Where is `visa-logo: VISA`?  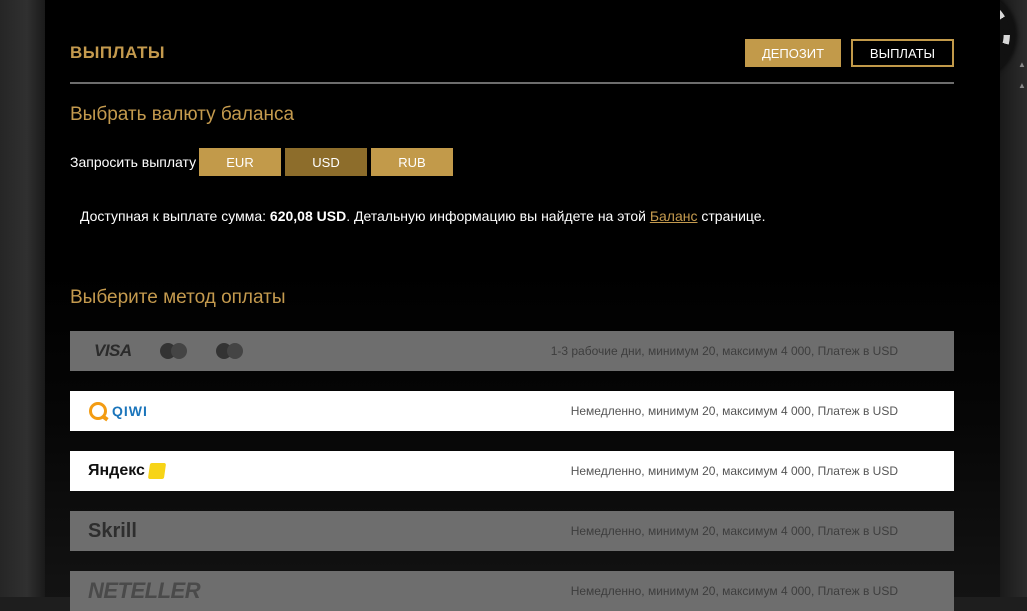 visa-logo: VISA is located at coordinates (113, 351).